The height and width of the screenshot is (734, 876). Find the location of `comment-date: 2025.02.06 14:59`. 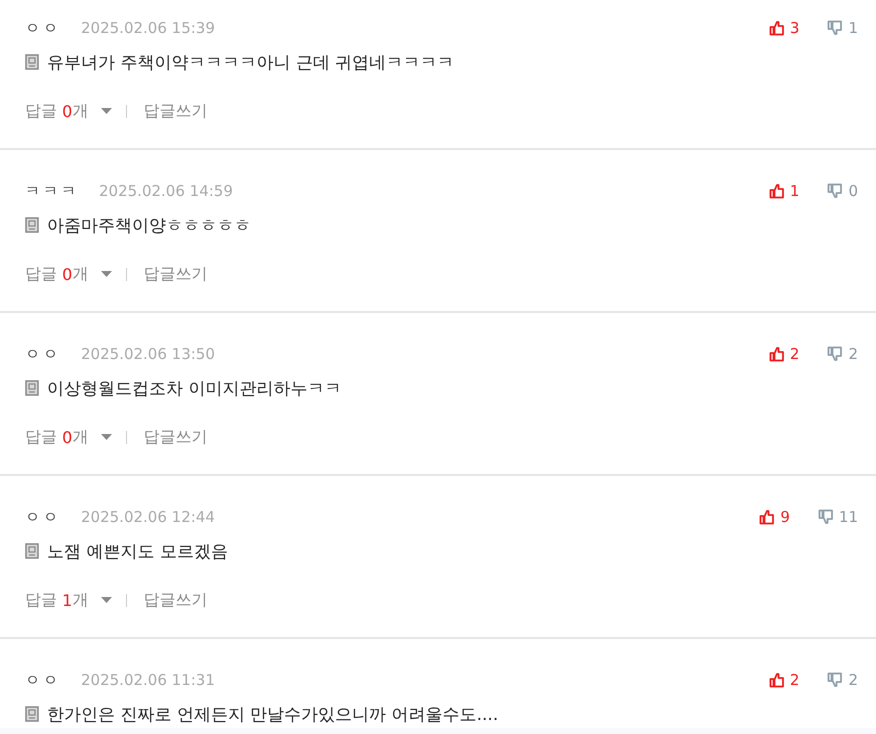

comment-date: 2025.02.06 14:59 is located at coordinates (166, 191).